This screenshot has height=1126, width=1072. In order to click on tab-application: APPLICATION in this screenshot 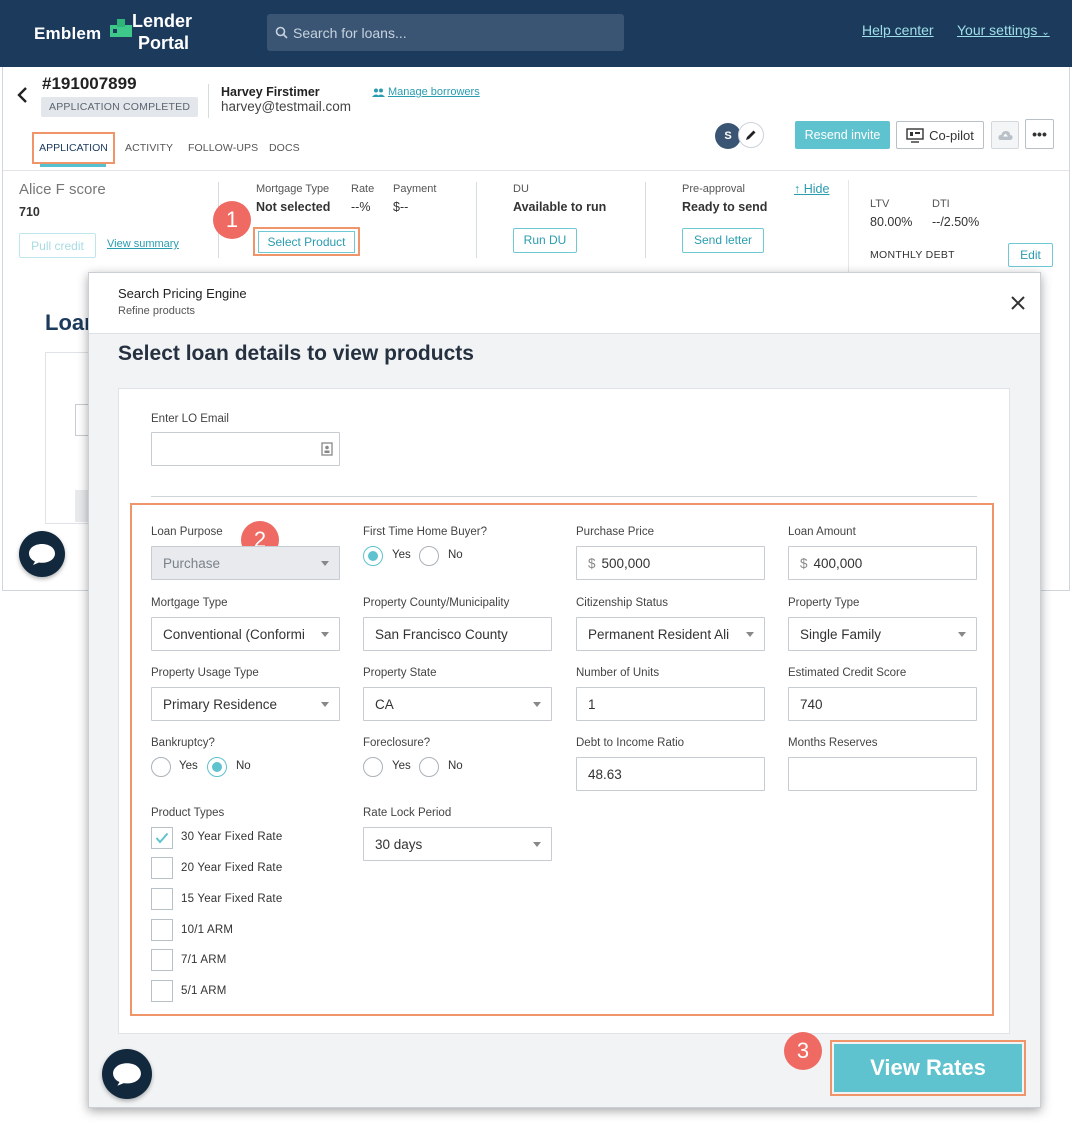, I will do `click(73, 148)`.